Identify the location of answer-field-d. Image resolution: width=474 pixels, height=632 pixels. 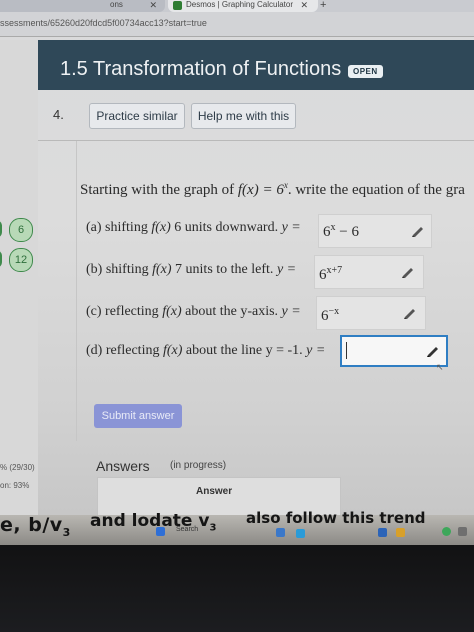
(394, 351).